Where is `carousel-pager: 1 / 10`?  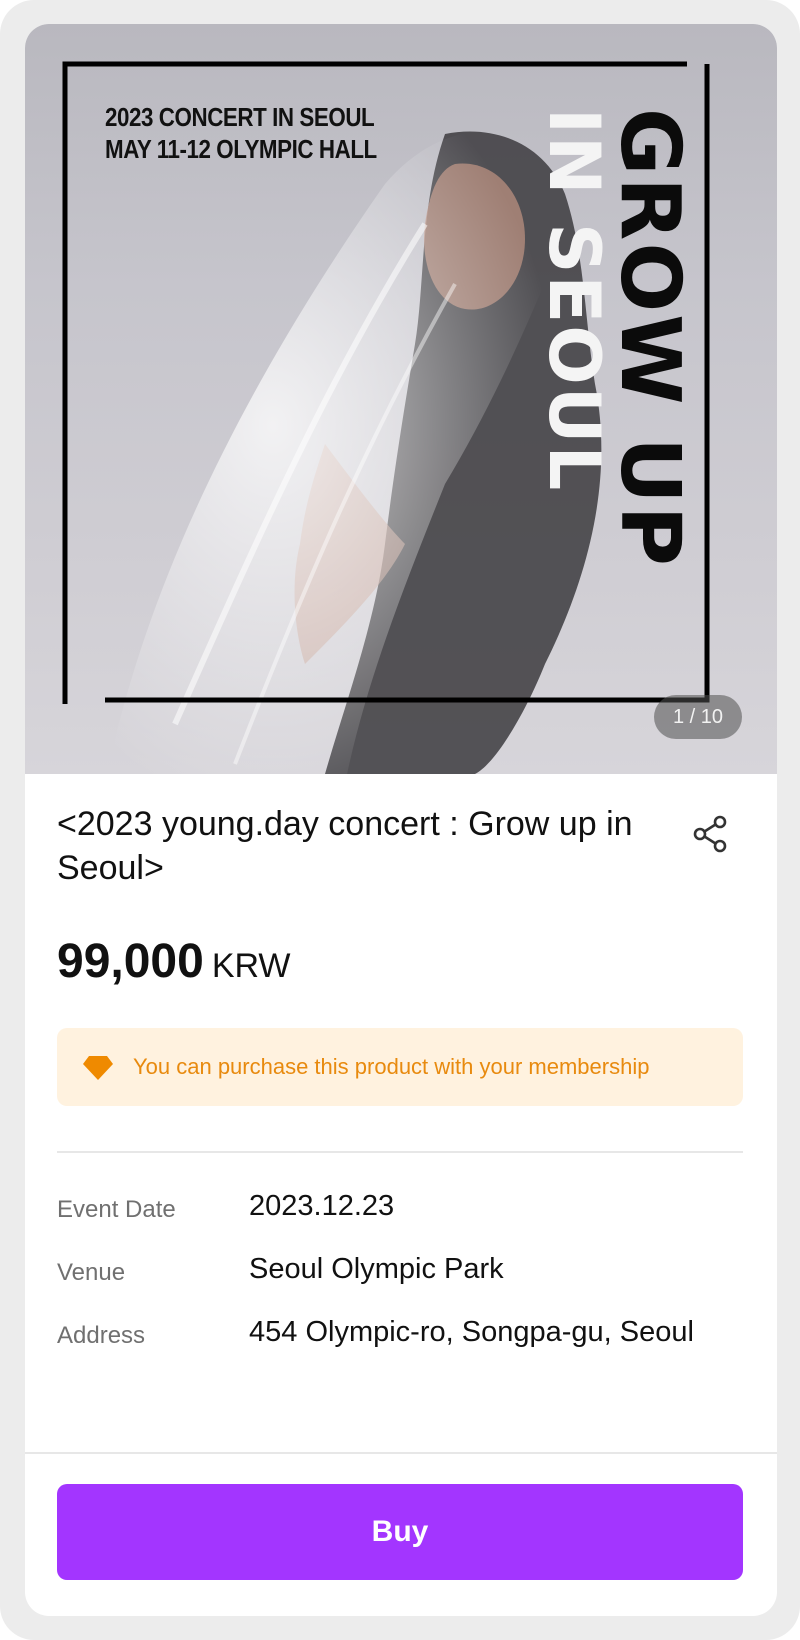
carousel-pager: 1 / 10 is located at coordinates (698, 717).